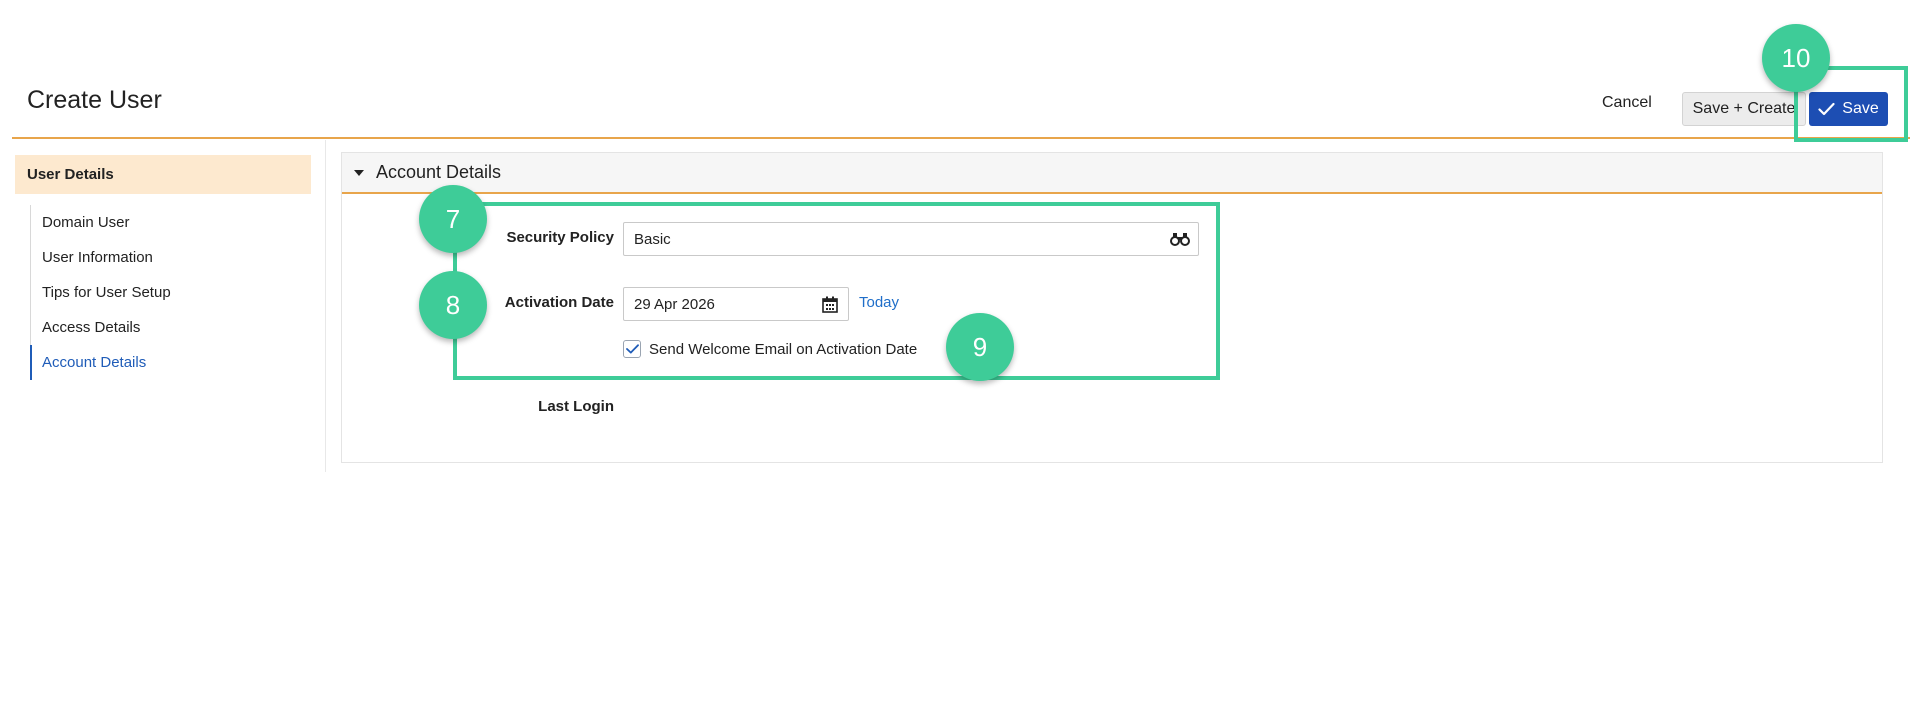 The image size is (1910, 722). What do you see at coordinates (176, 257) in the screenshot?
I see `sidebar-item-user-information: User Information` at bounding box center [176, 257].